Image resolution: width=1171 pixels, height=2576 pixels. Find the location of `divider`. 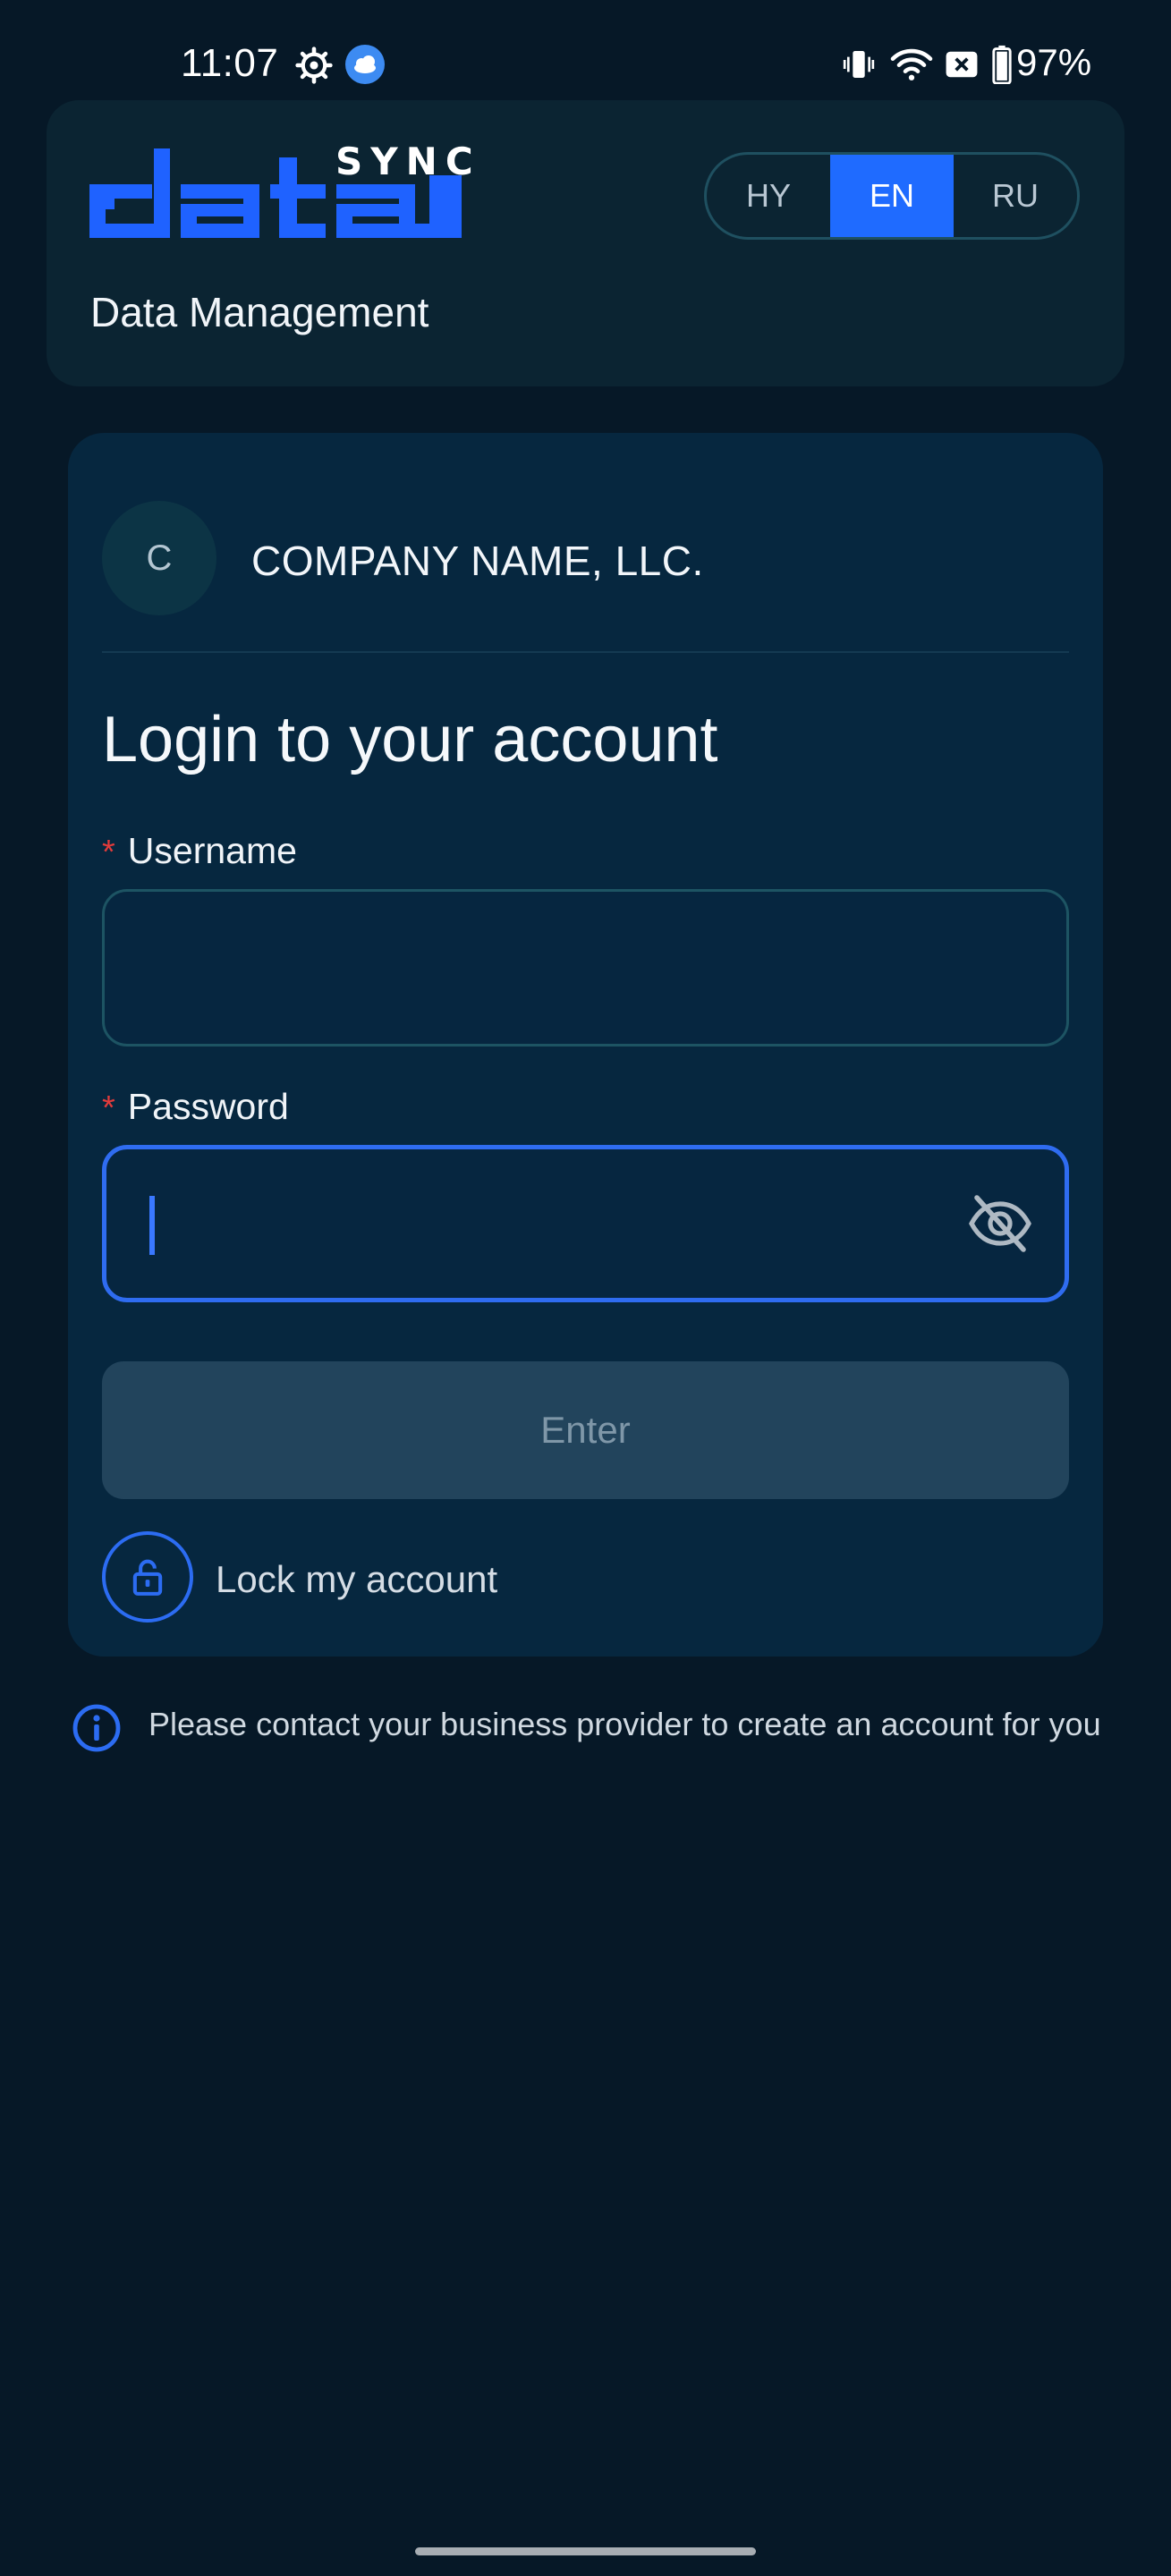

divider is located at coordinates (585, 652).